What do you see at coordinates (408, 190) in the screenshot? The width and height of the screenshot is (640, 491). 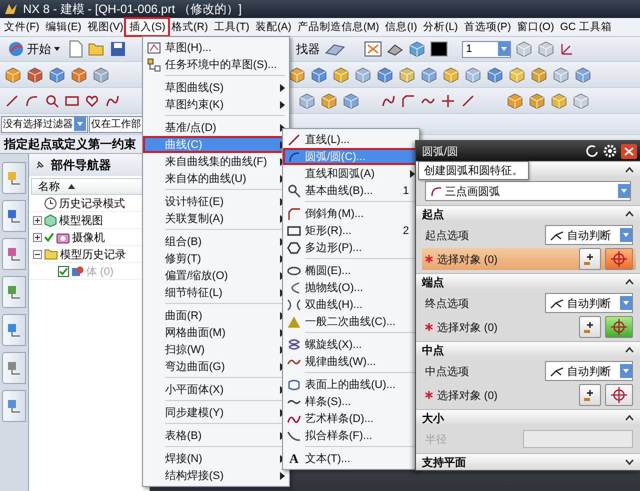 I see `shortcut-key: 1` at bounding box center [408, 190].